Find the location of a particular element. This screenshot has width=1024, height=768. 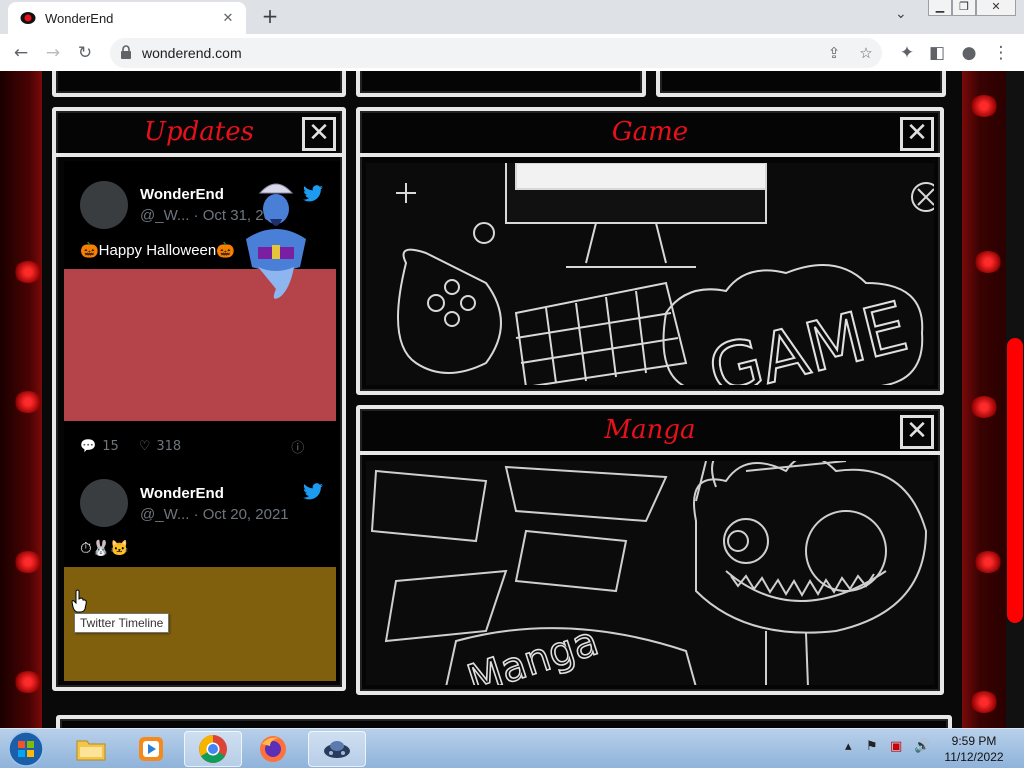

left-rose-border is located at coordinates (21, 399).